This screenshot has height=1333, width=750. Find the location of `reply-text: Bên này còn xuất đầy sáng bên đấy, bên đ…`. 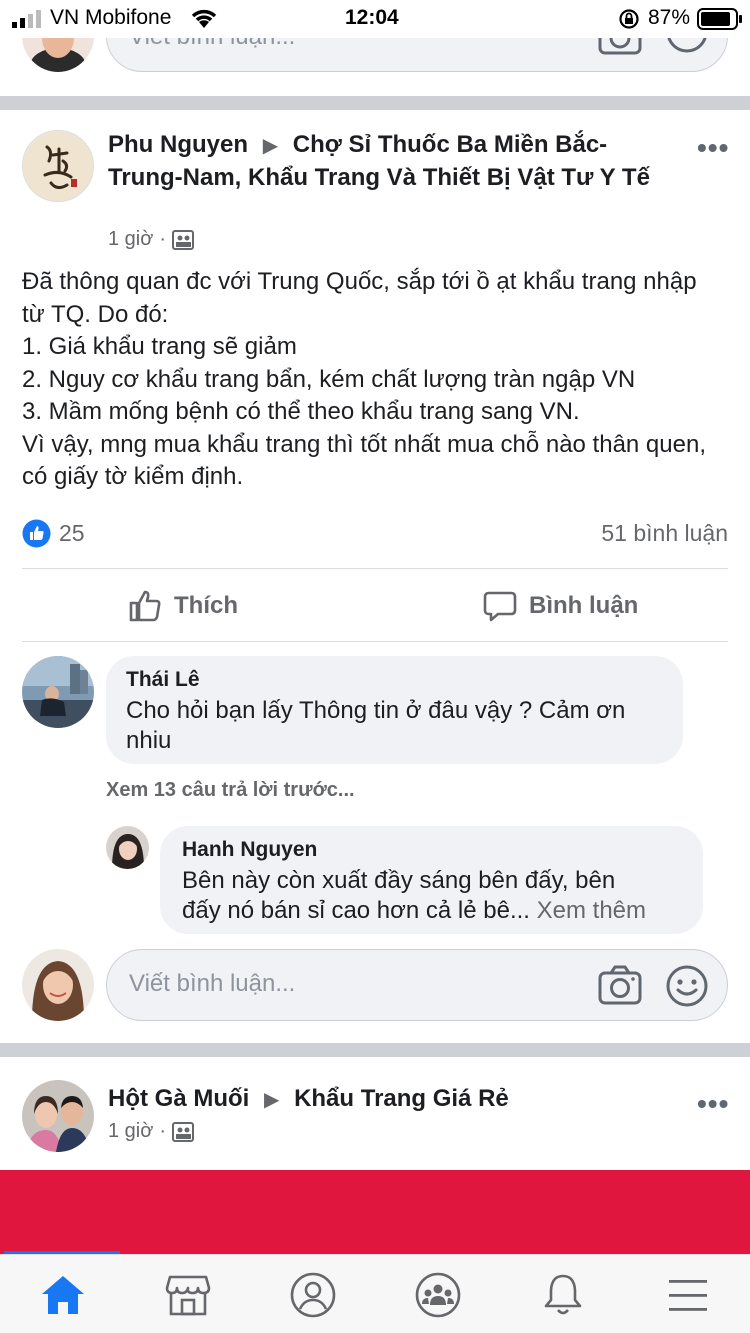

reply-text: Bên này còn xuất đầy sáng bên đấy, bên đ… is located at coordinates (431, 896).